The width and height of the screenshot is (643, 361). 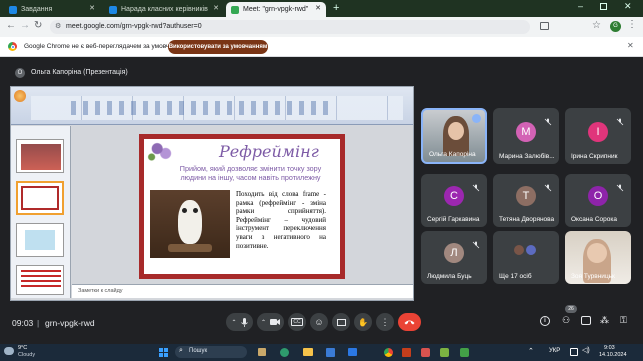 What do you see at coordinates (239, 322) in the screenshot?
I see `audio-options-button: ⌃` at bounding box center [239, 322].